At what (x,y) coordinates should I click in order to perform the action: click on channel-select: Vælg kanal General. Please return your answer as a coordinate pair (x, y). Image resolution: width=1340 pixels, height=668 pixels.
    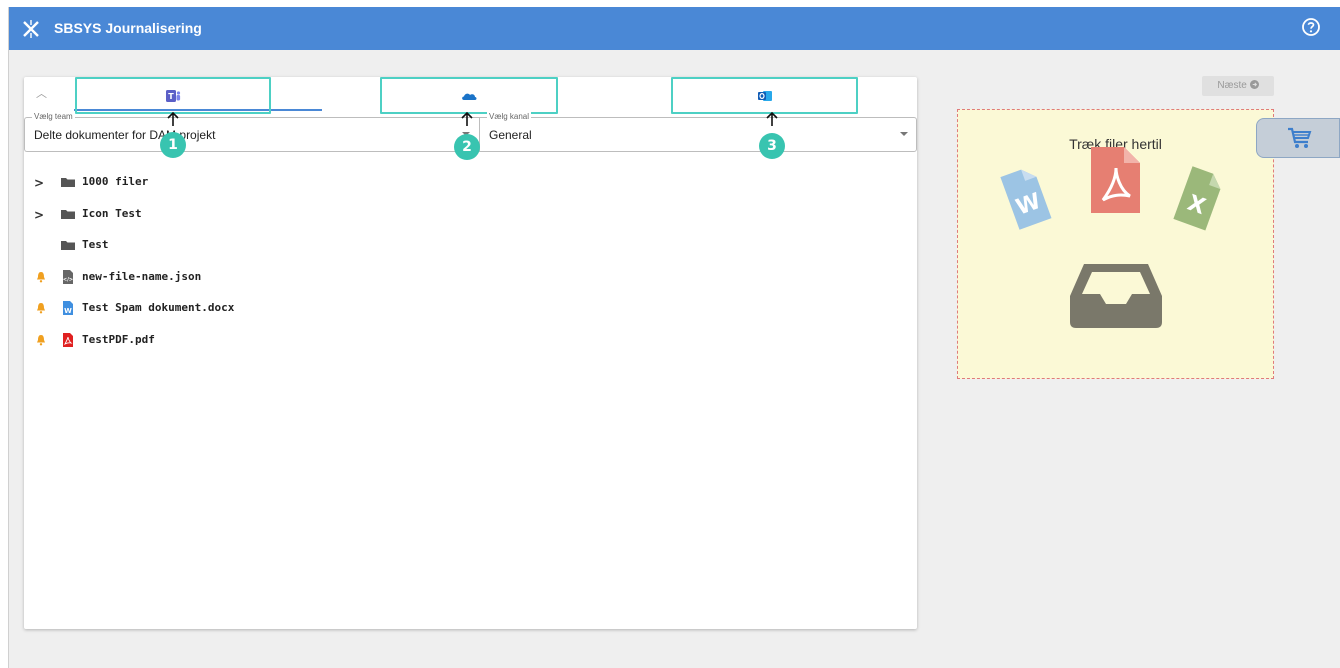
    Looking at the image, I should click on (698, 132).